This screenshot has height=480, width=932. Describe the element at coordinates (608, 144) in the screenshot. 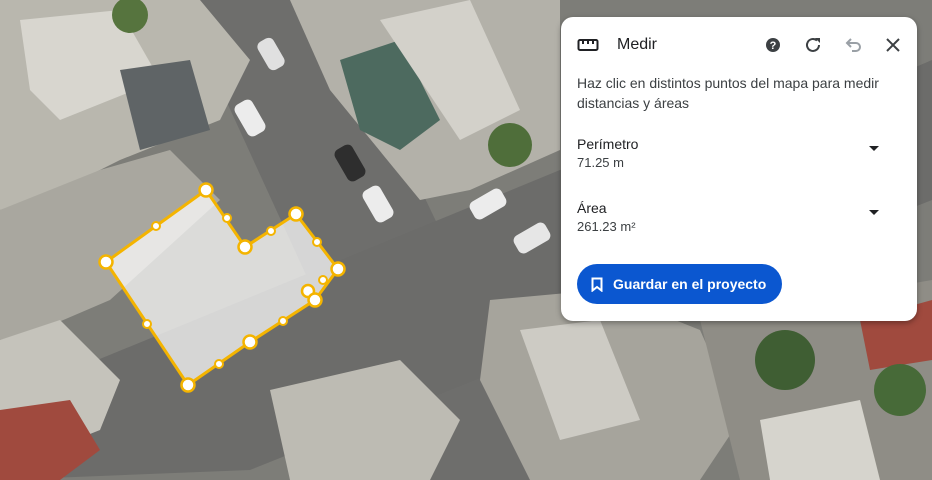

I see `perimeter-label: Perímetro` at that location.